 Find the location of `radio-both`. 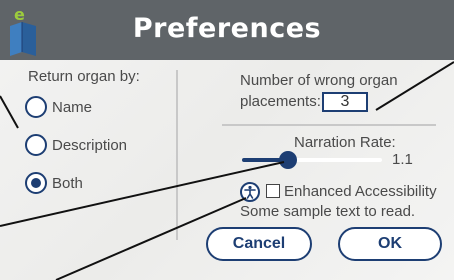

radio-both is located at coordinates (36, 183).